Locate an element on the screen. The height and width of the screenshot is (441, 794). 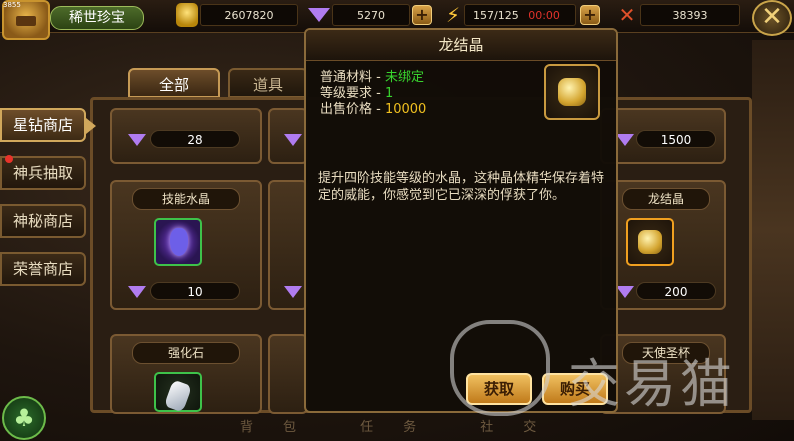
sell-price-row: 出售价格 - 10000 is located at coordinates (373, 110).